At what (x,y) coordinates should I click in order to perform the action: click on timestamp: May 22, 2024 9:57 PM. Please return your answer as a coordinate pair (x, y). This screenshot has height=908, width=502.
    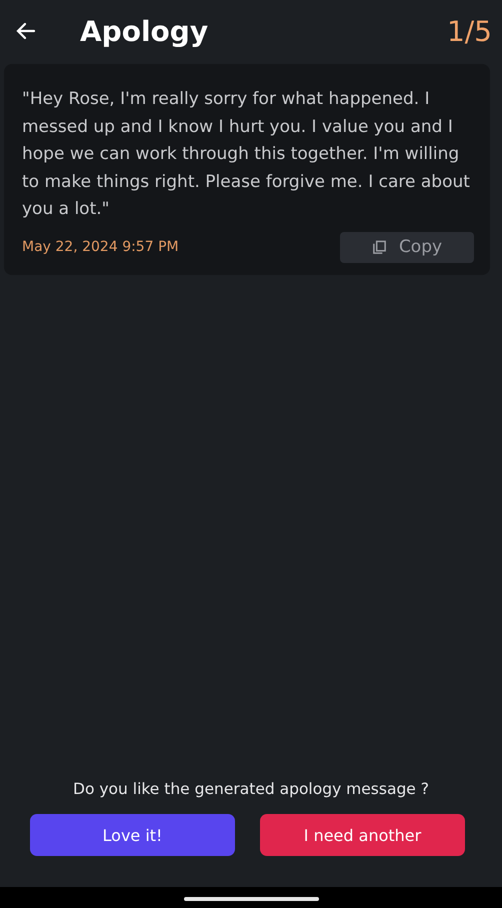
    Looking at the image, I should click on (100, 247).